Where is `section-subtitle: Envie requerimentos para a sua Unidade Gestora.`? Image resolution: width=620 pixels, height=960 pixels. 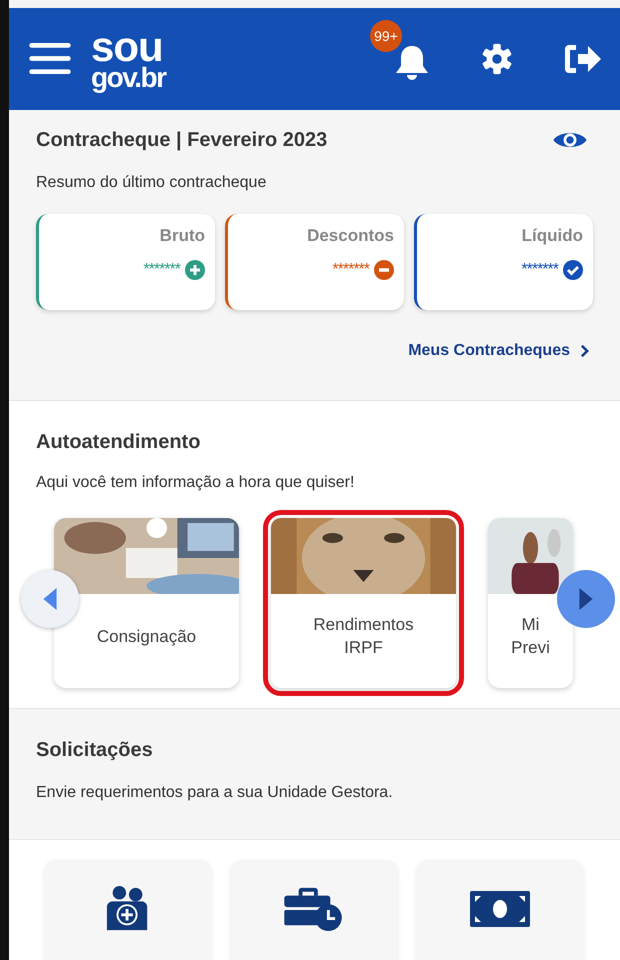
section-subtitle: Envie requerimentos para a sua Unidade Gestora. is located at coordinates (215, 793).